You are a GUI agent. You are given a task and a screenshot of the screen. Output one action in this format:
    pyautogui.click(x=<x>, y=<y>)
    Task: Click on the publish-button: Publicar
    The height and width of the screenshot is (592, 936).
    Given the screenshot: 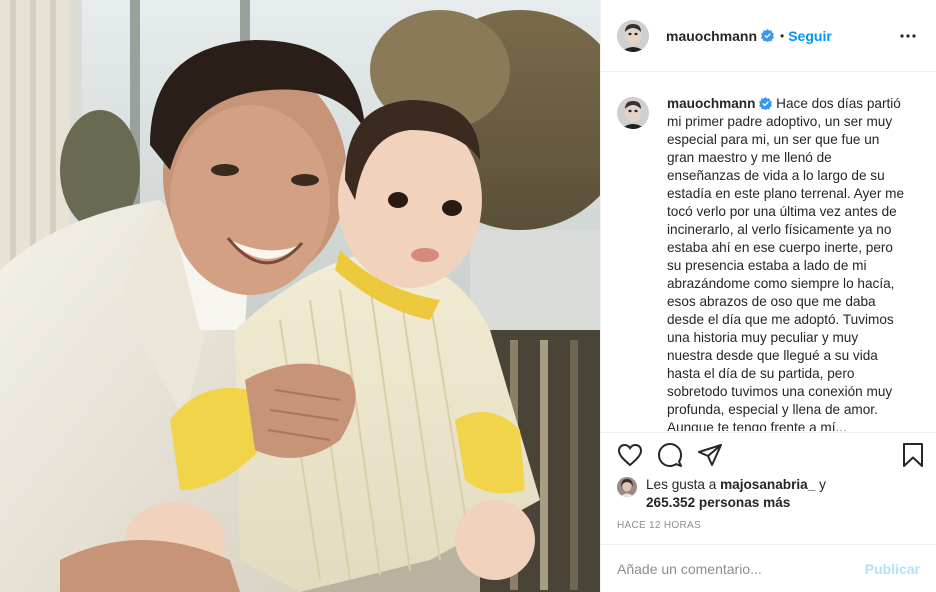 What is the action you would take?
    pyautogui.click(x=892, y=569)
    